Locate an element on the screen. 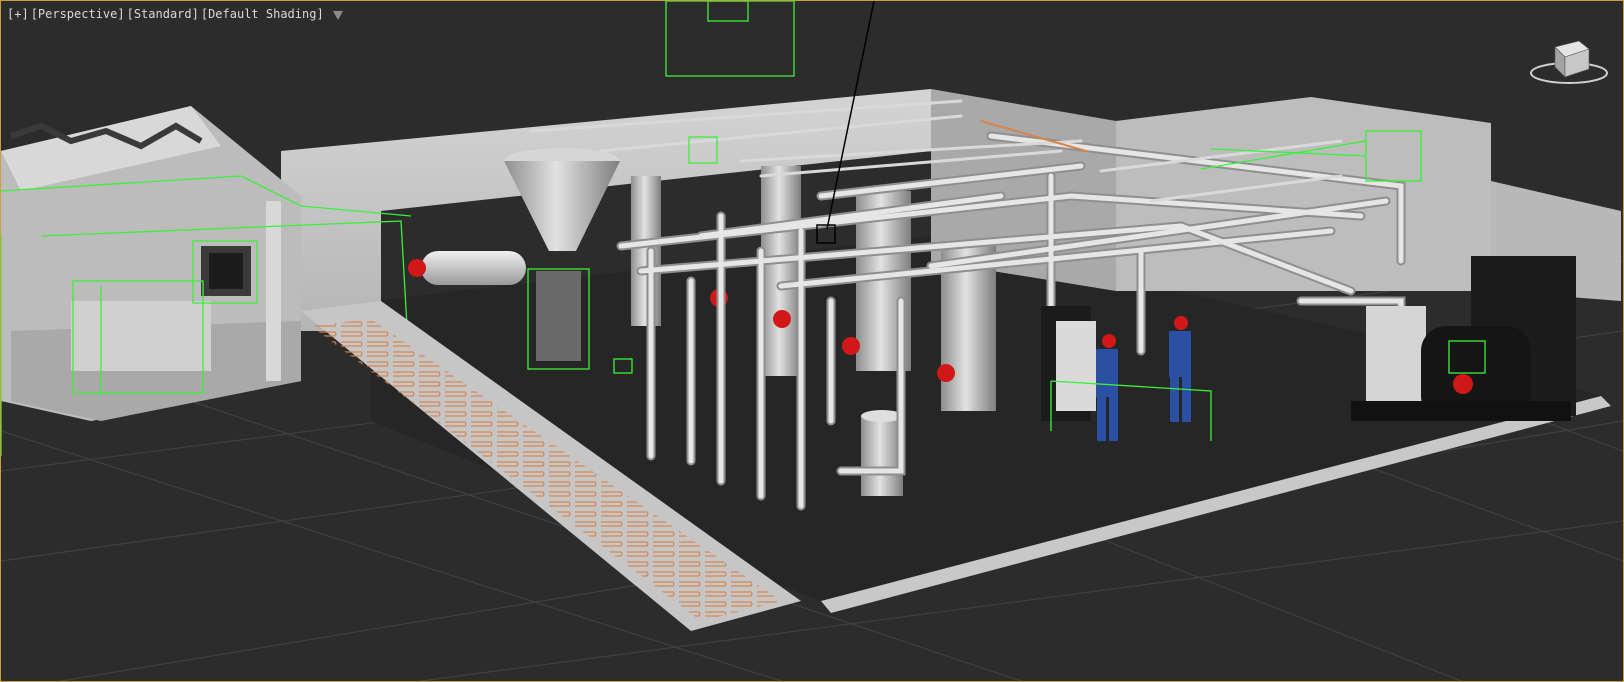  viewcube-icon is located at coordinates (1568, 61).